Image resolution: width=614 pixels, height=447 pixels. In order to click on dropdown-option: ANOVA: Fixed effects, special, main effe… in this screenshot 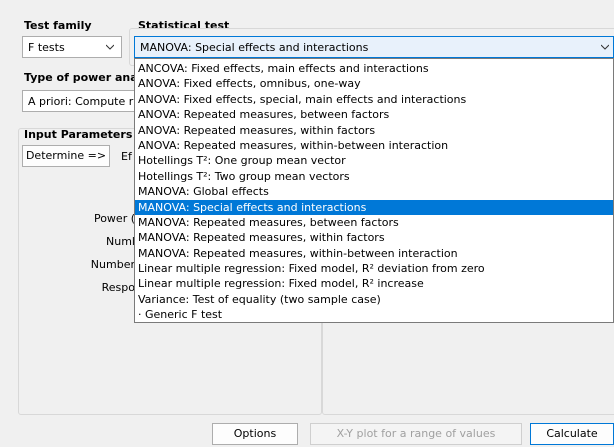, I will do `click(374, 99)`.